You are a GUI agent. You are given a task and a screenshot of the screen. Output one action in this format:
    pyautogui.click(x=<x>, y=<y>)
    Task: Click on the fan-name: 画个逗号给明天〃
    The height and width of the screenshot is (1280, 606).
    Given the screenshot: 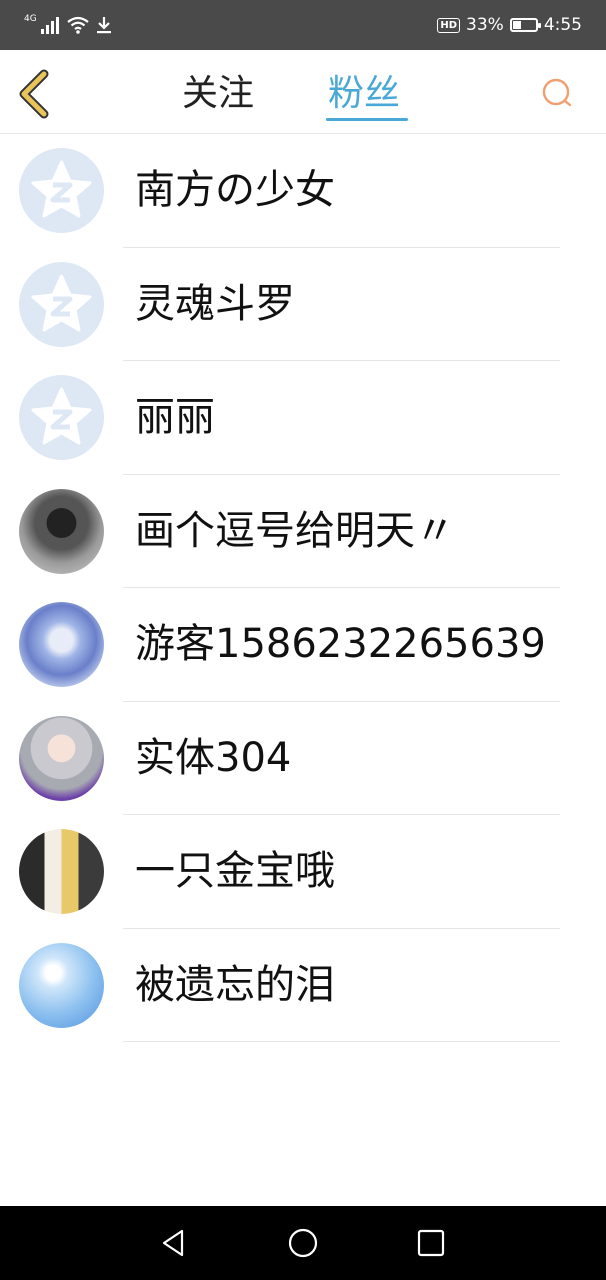 What is the action you would take?
    pyautogui.click(x=295, y=530)
    